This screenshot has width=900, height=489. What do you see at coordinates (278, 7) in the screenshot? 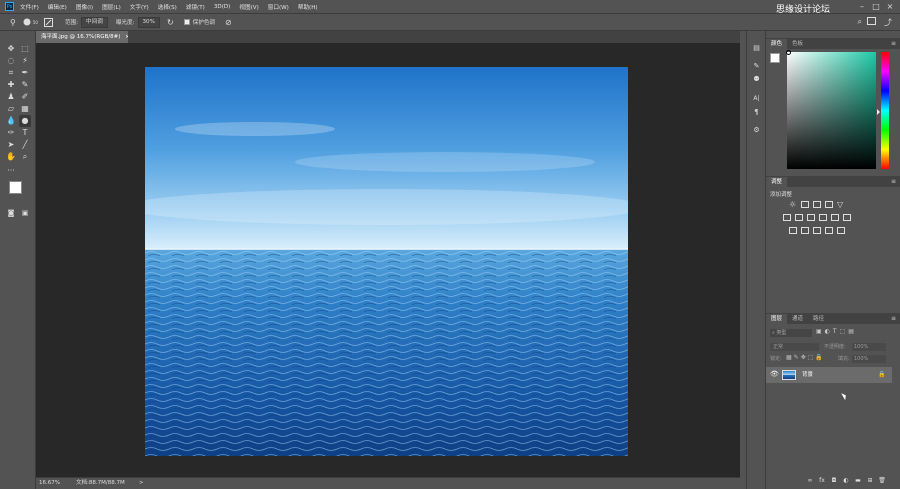
I see `menu-window: 窗口(W)` at bounding box center [278, 7].